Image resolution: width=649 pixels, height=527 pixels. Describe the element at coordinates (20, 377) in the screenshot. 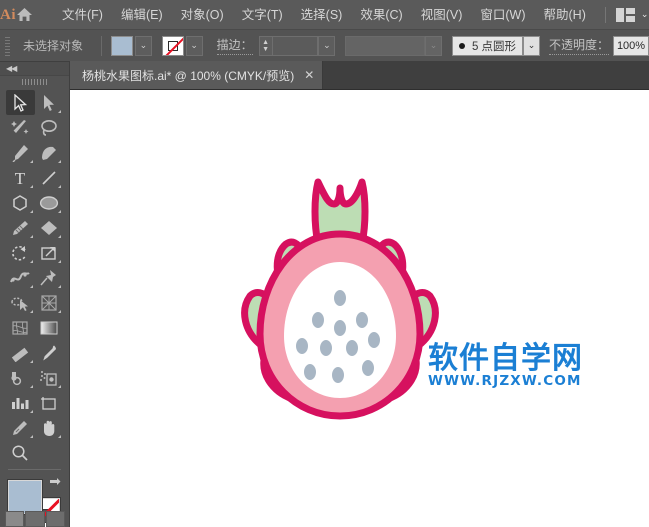

I see `symbol-sprayer-tool` at that location.